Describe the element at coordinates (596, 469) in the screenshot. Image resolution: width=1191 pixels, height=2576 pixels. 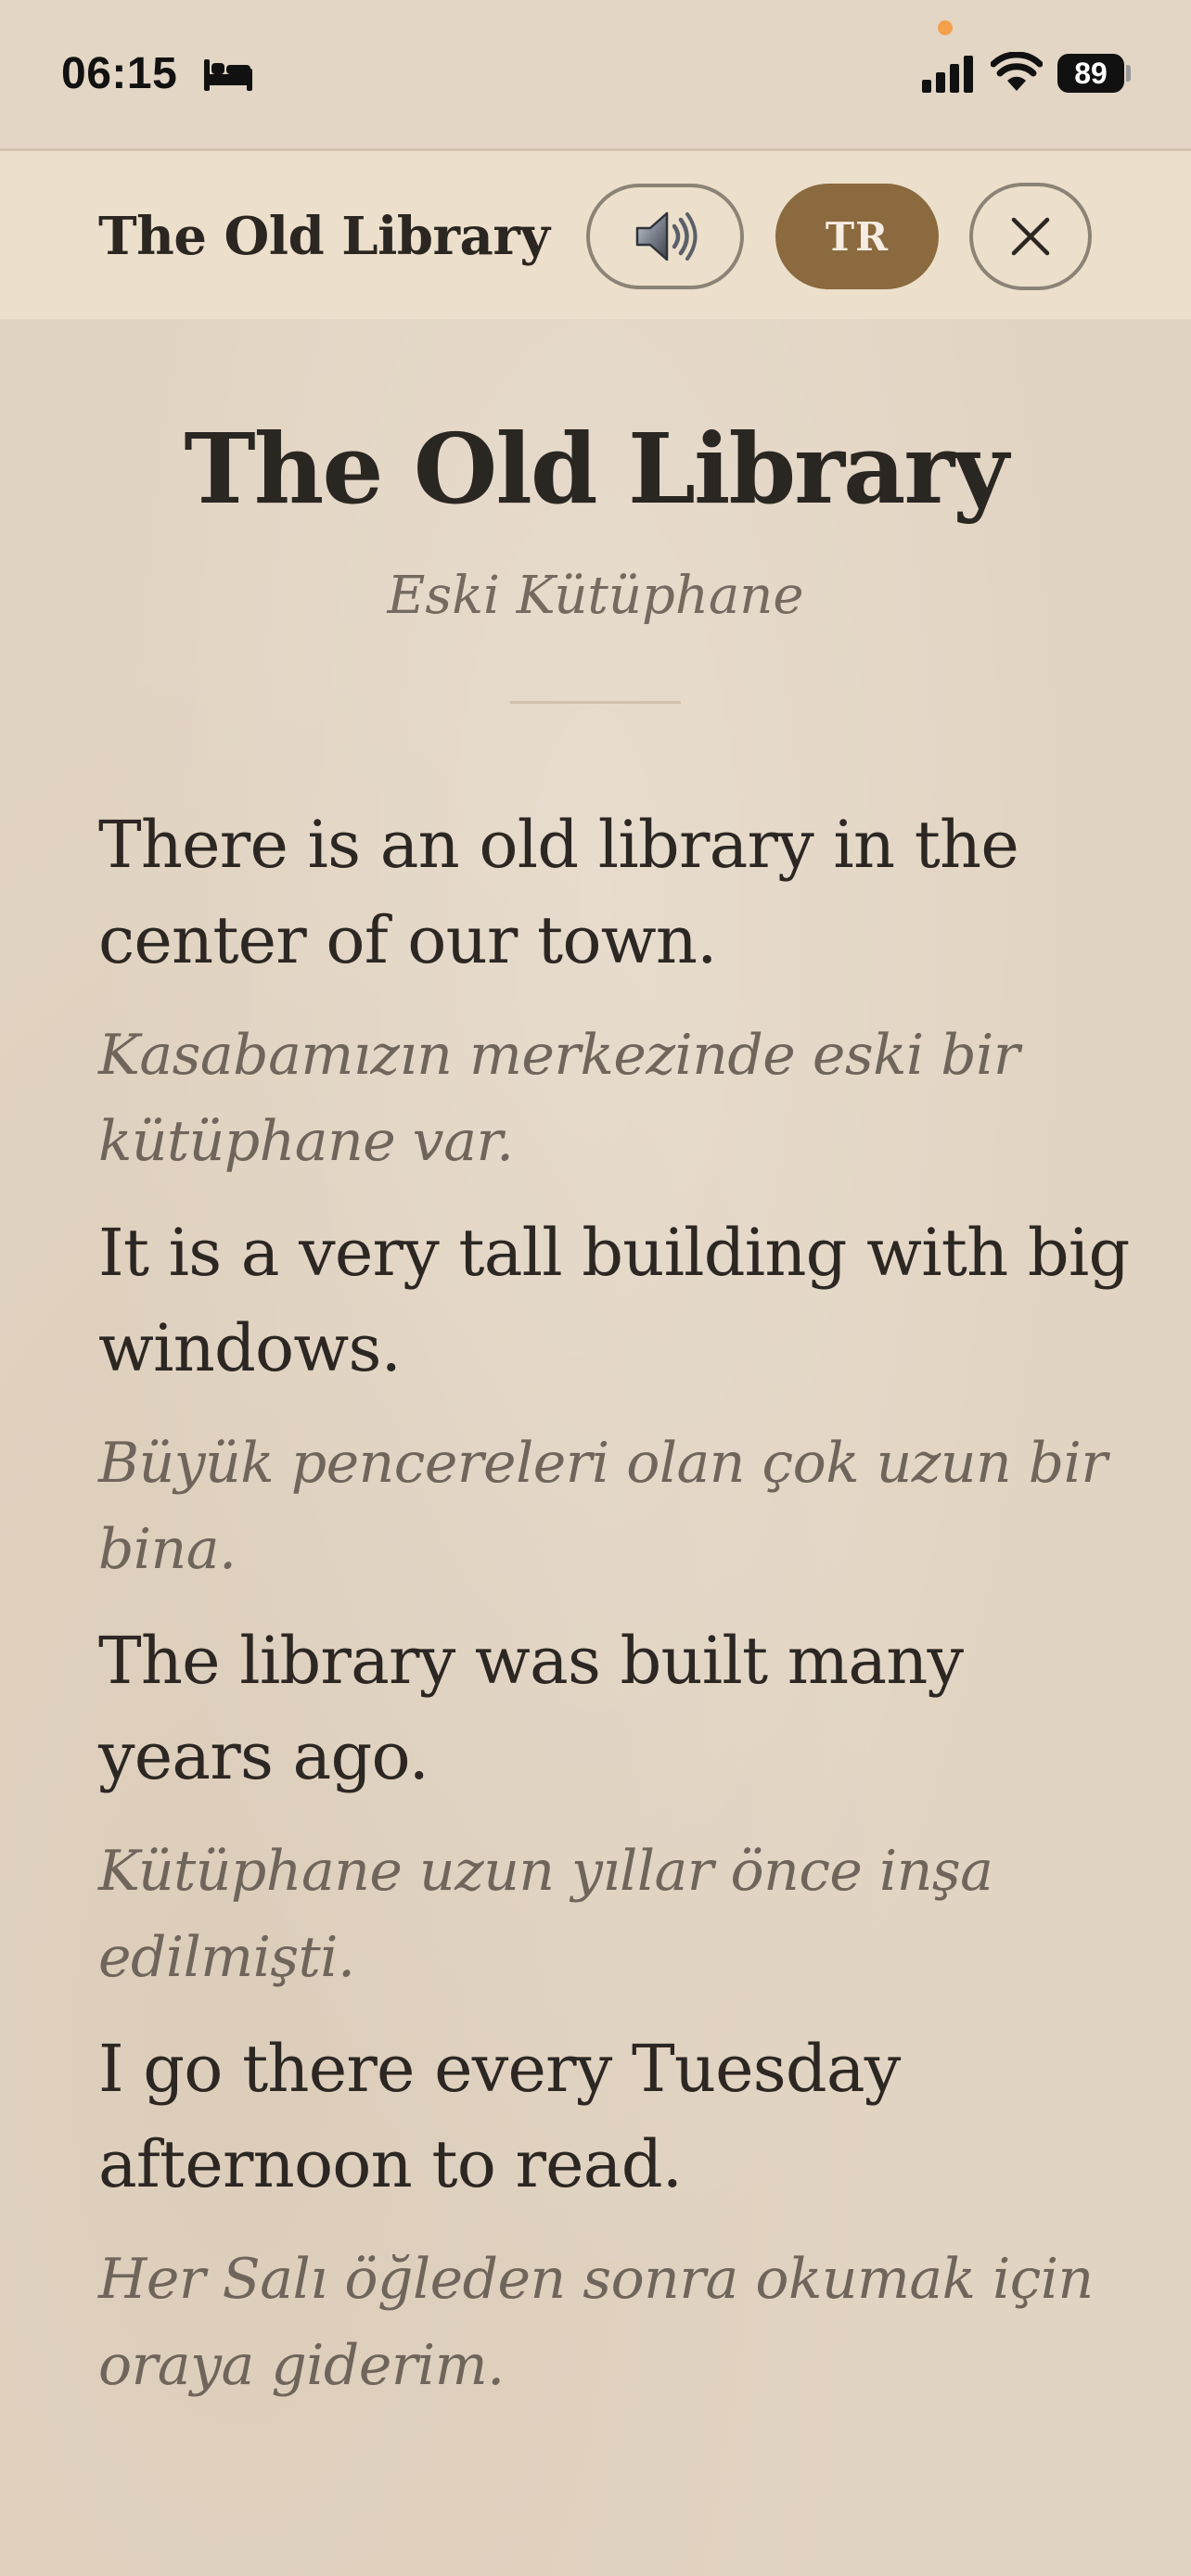
I see `story-title: The Old Library` at that location.